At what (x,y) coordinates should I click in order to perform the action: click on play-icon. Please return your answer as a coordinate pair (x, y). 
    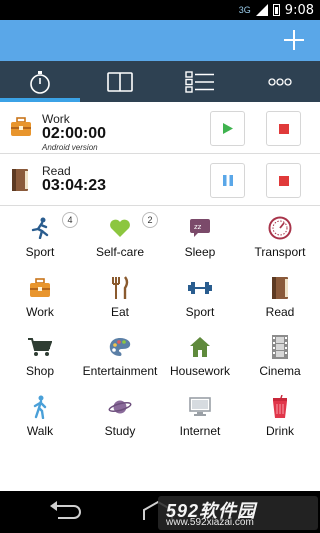
    Looking at the image, I should click on (227, 128).